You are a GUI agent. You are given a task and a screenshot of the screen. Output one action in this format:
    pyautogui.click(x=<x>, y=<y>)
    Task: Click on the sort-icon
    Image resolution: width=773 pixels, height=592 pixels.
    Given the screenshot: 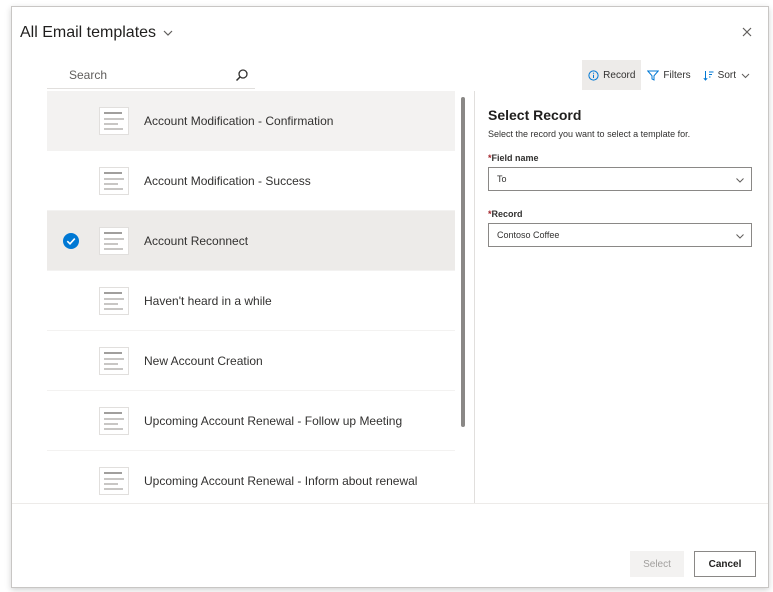 What is the action you would take?
    pyautogui.click(x=708, y=75)
    